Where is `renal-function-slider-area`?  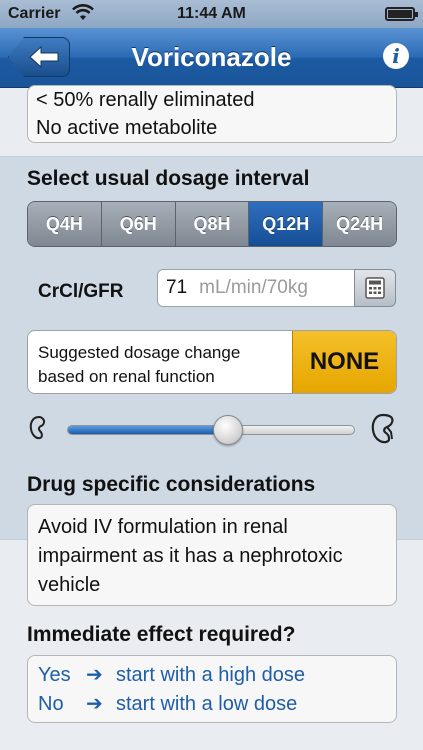
renal-function-slider-area is located at coordinates (211, 431).